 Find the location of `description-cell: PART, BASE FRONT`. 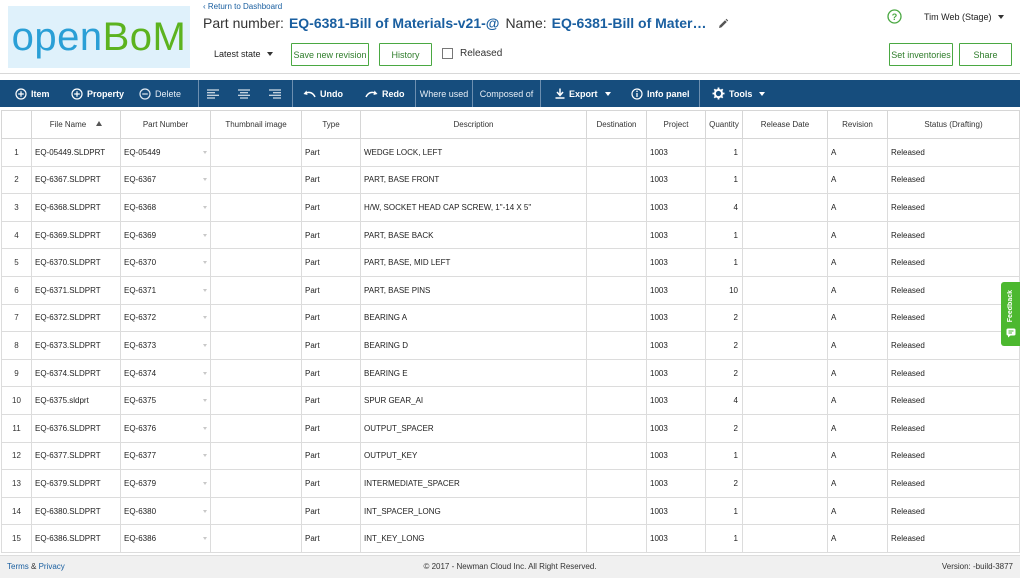

description-cell: PART, BASE FRONT is located at coordinates (473, 180).